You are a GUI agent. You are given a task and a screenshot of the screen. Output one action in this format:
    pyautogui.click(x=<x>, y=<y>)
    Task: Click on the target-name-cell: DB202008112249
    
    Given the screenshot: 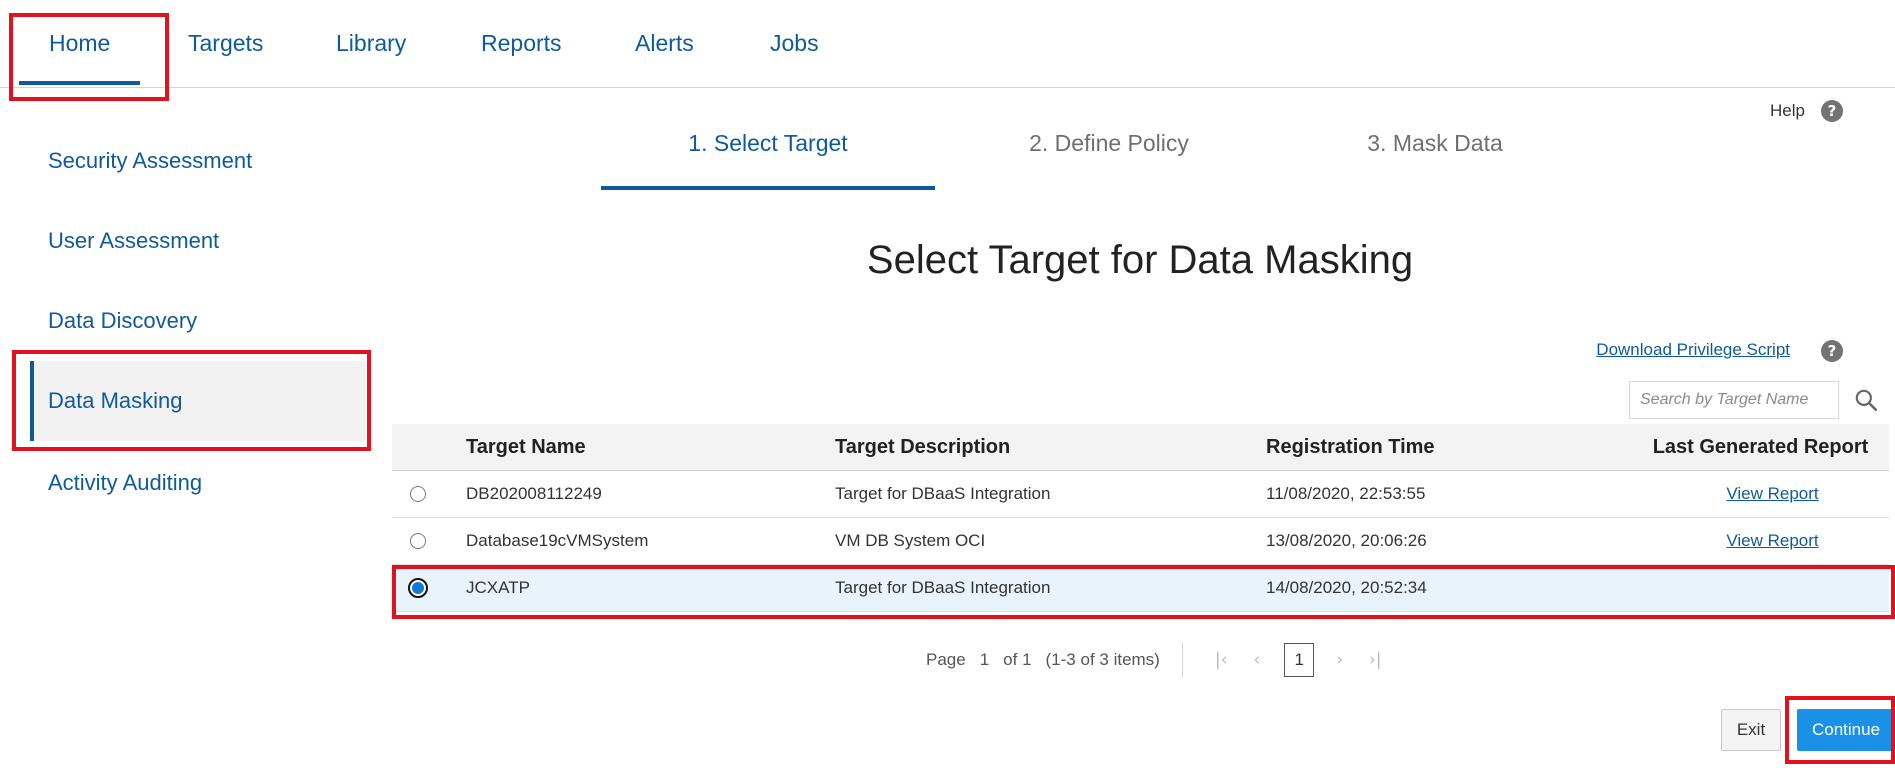 What is the action you would take?
    pyautogui.click(x=534, y=493)
    